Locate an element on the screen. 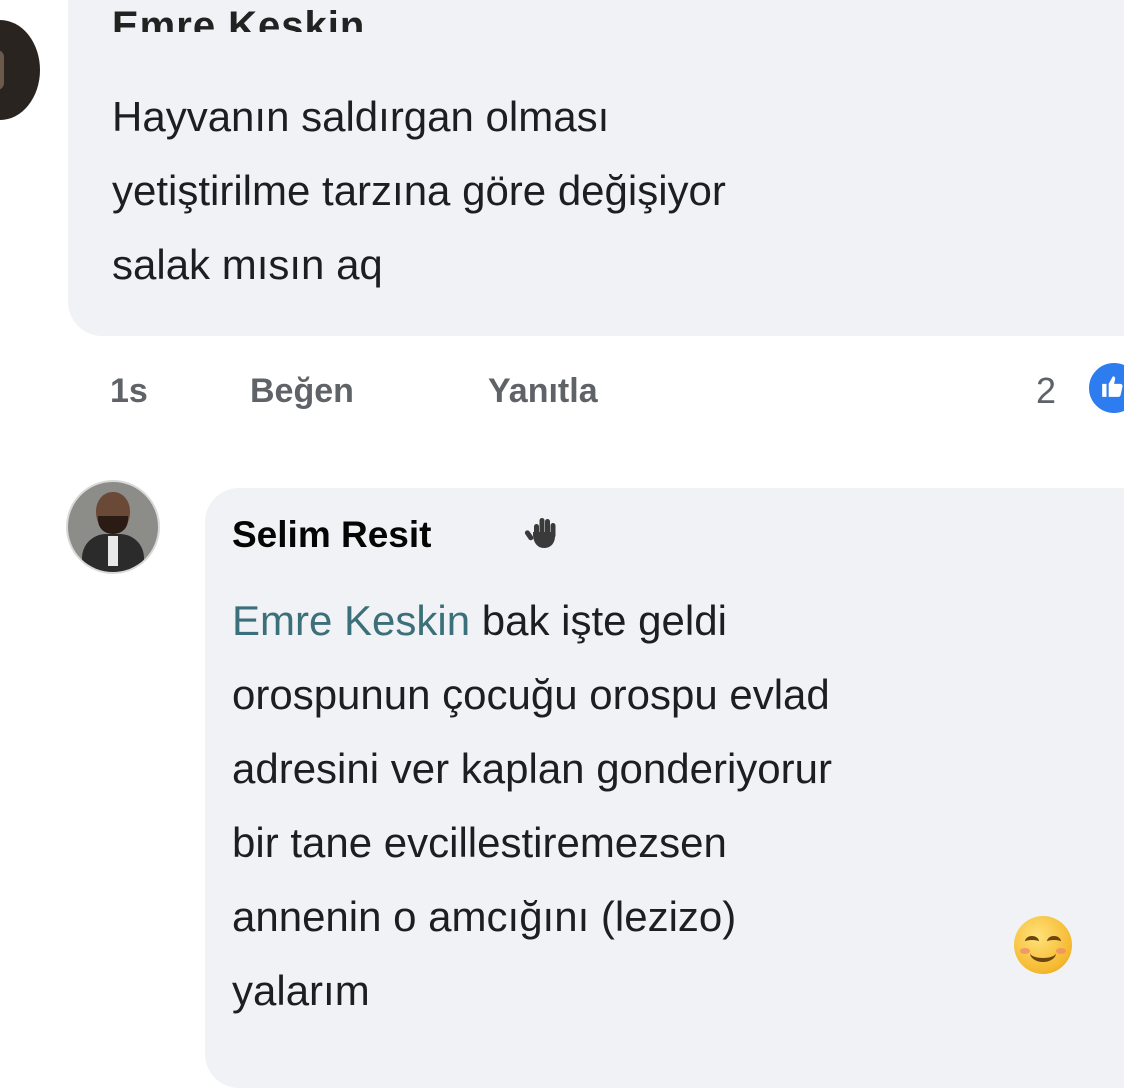  comment-line: Hayvanın saldırgan olması is located at coordinates (361, 116).